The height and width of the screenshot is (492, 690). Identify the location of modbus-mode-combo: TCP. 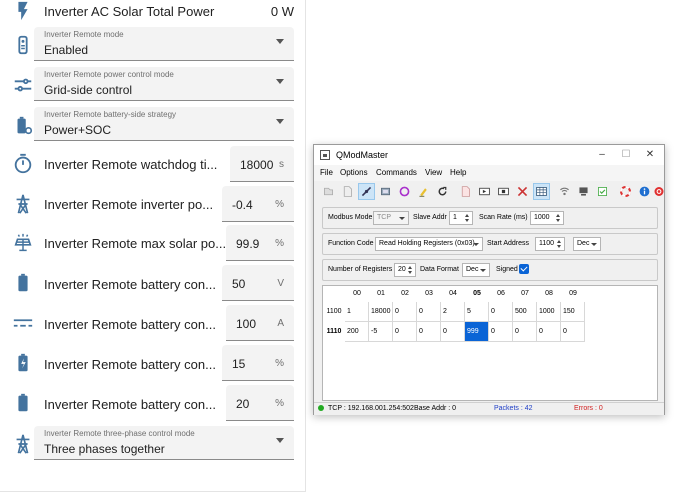
(391, 218).